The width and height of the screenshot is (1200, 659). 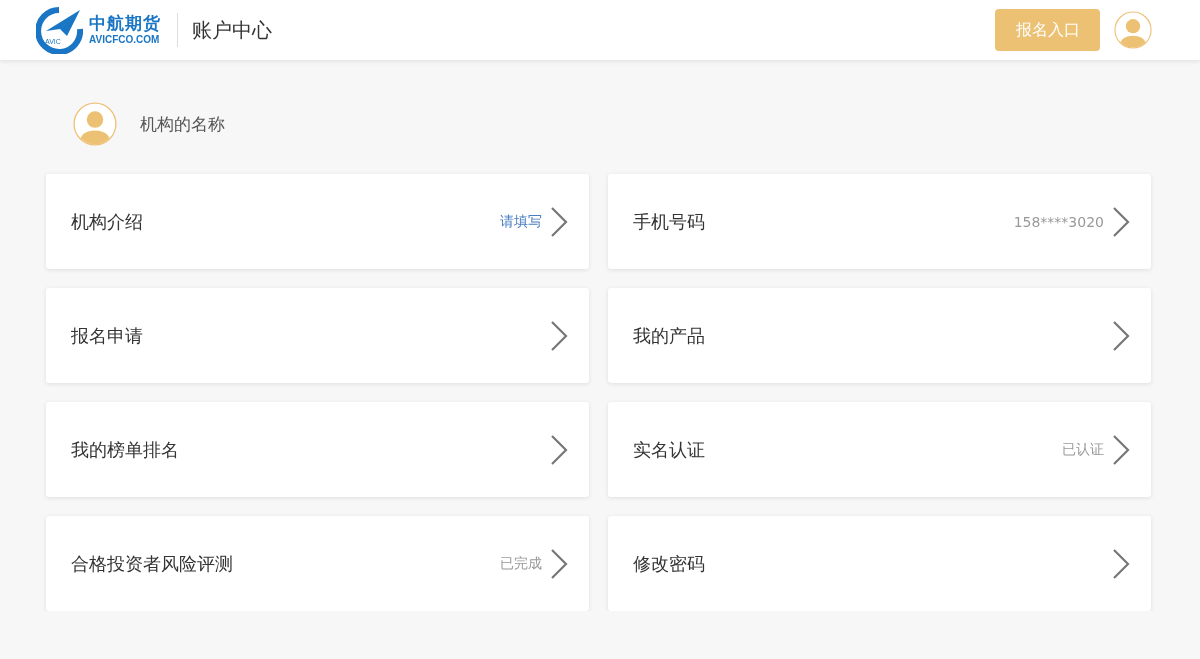 I want to click on menu-label: 手机号码, so click(x=669, y=221).